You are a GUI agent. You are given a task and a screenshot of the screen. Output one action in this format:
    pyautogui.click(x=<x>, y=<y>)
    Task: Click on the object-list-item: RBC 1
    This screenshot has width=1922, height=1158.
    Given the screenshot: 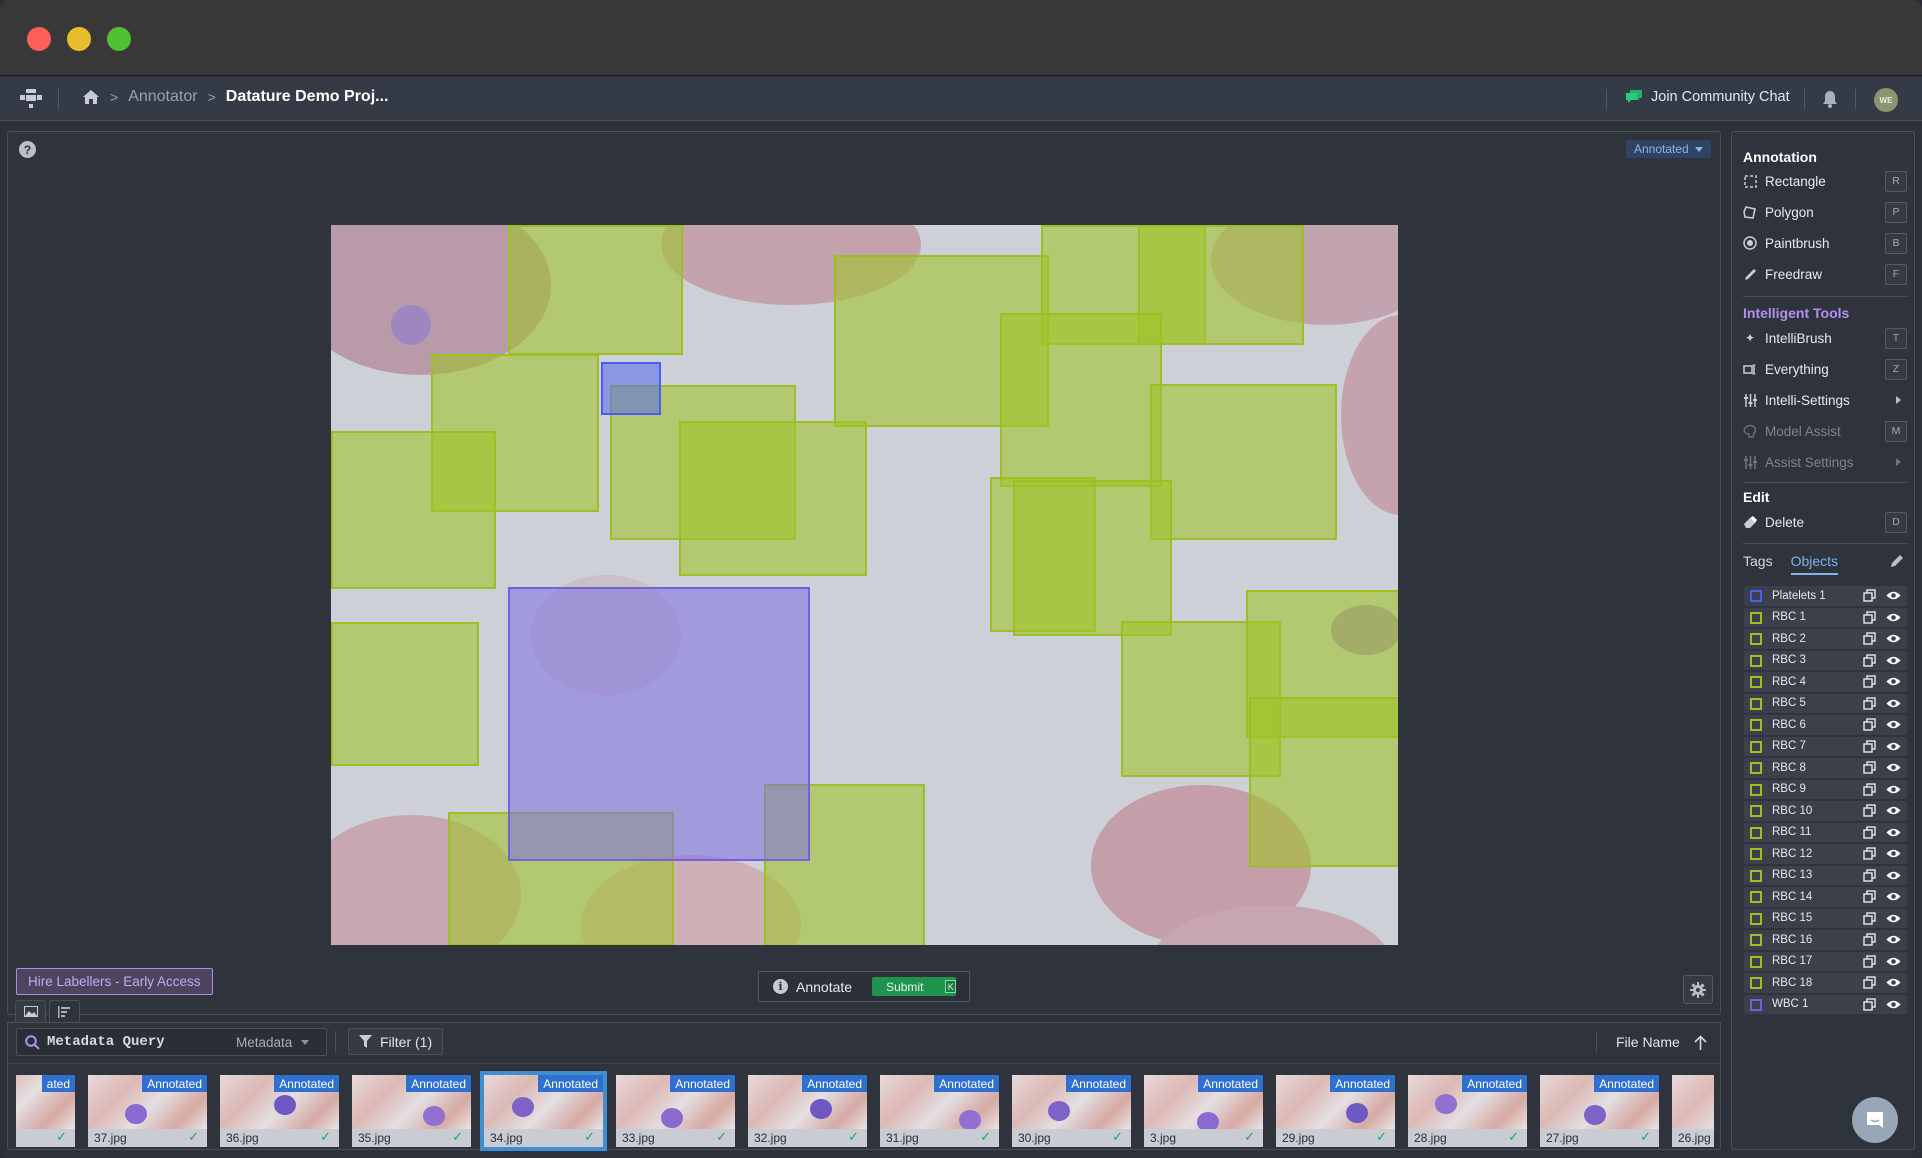 What is the action you would take?
    pyautogui.click(x=1825, y=617)
    